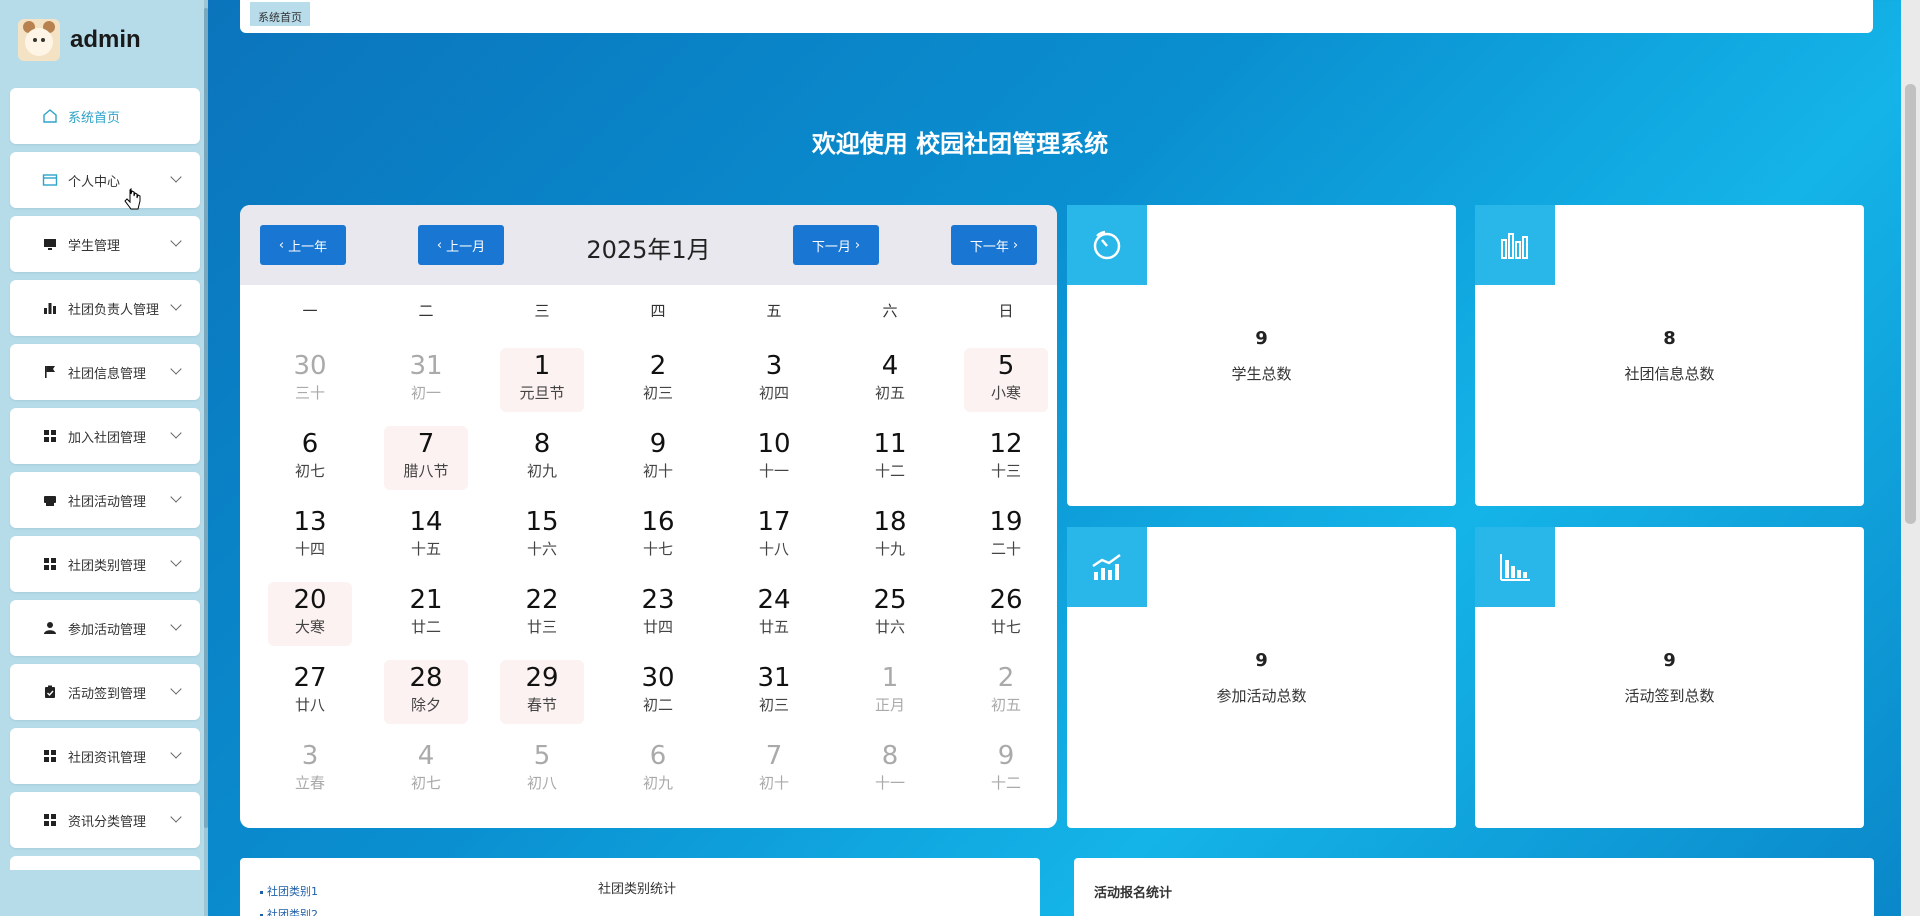  I want to click on stat-card-students: 9 学生总数, so click(1261, 355).